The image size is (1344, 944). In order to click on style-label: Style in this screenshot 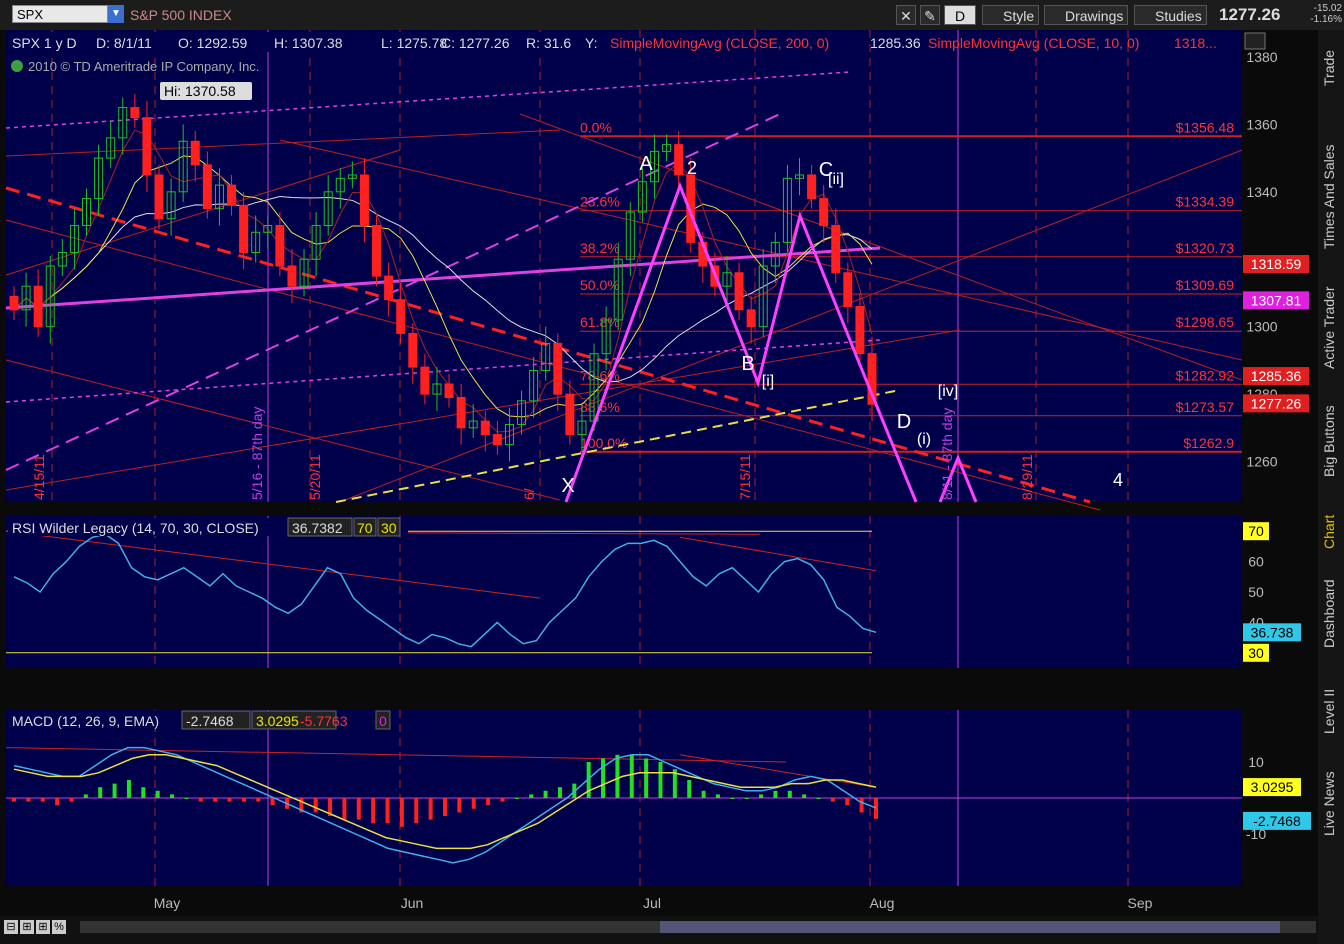, I will do `click(1019, 16)`.